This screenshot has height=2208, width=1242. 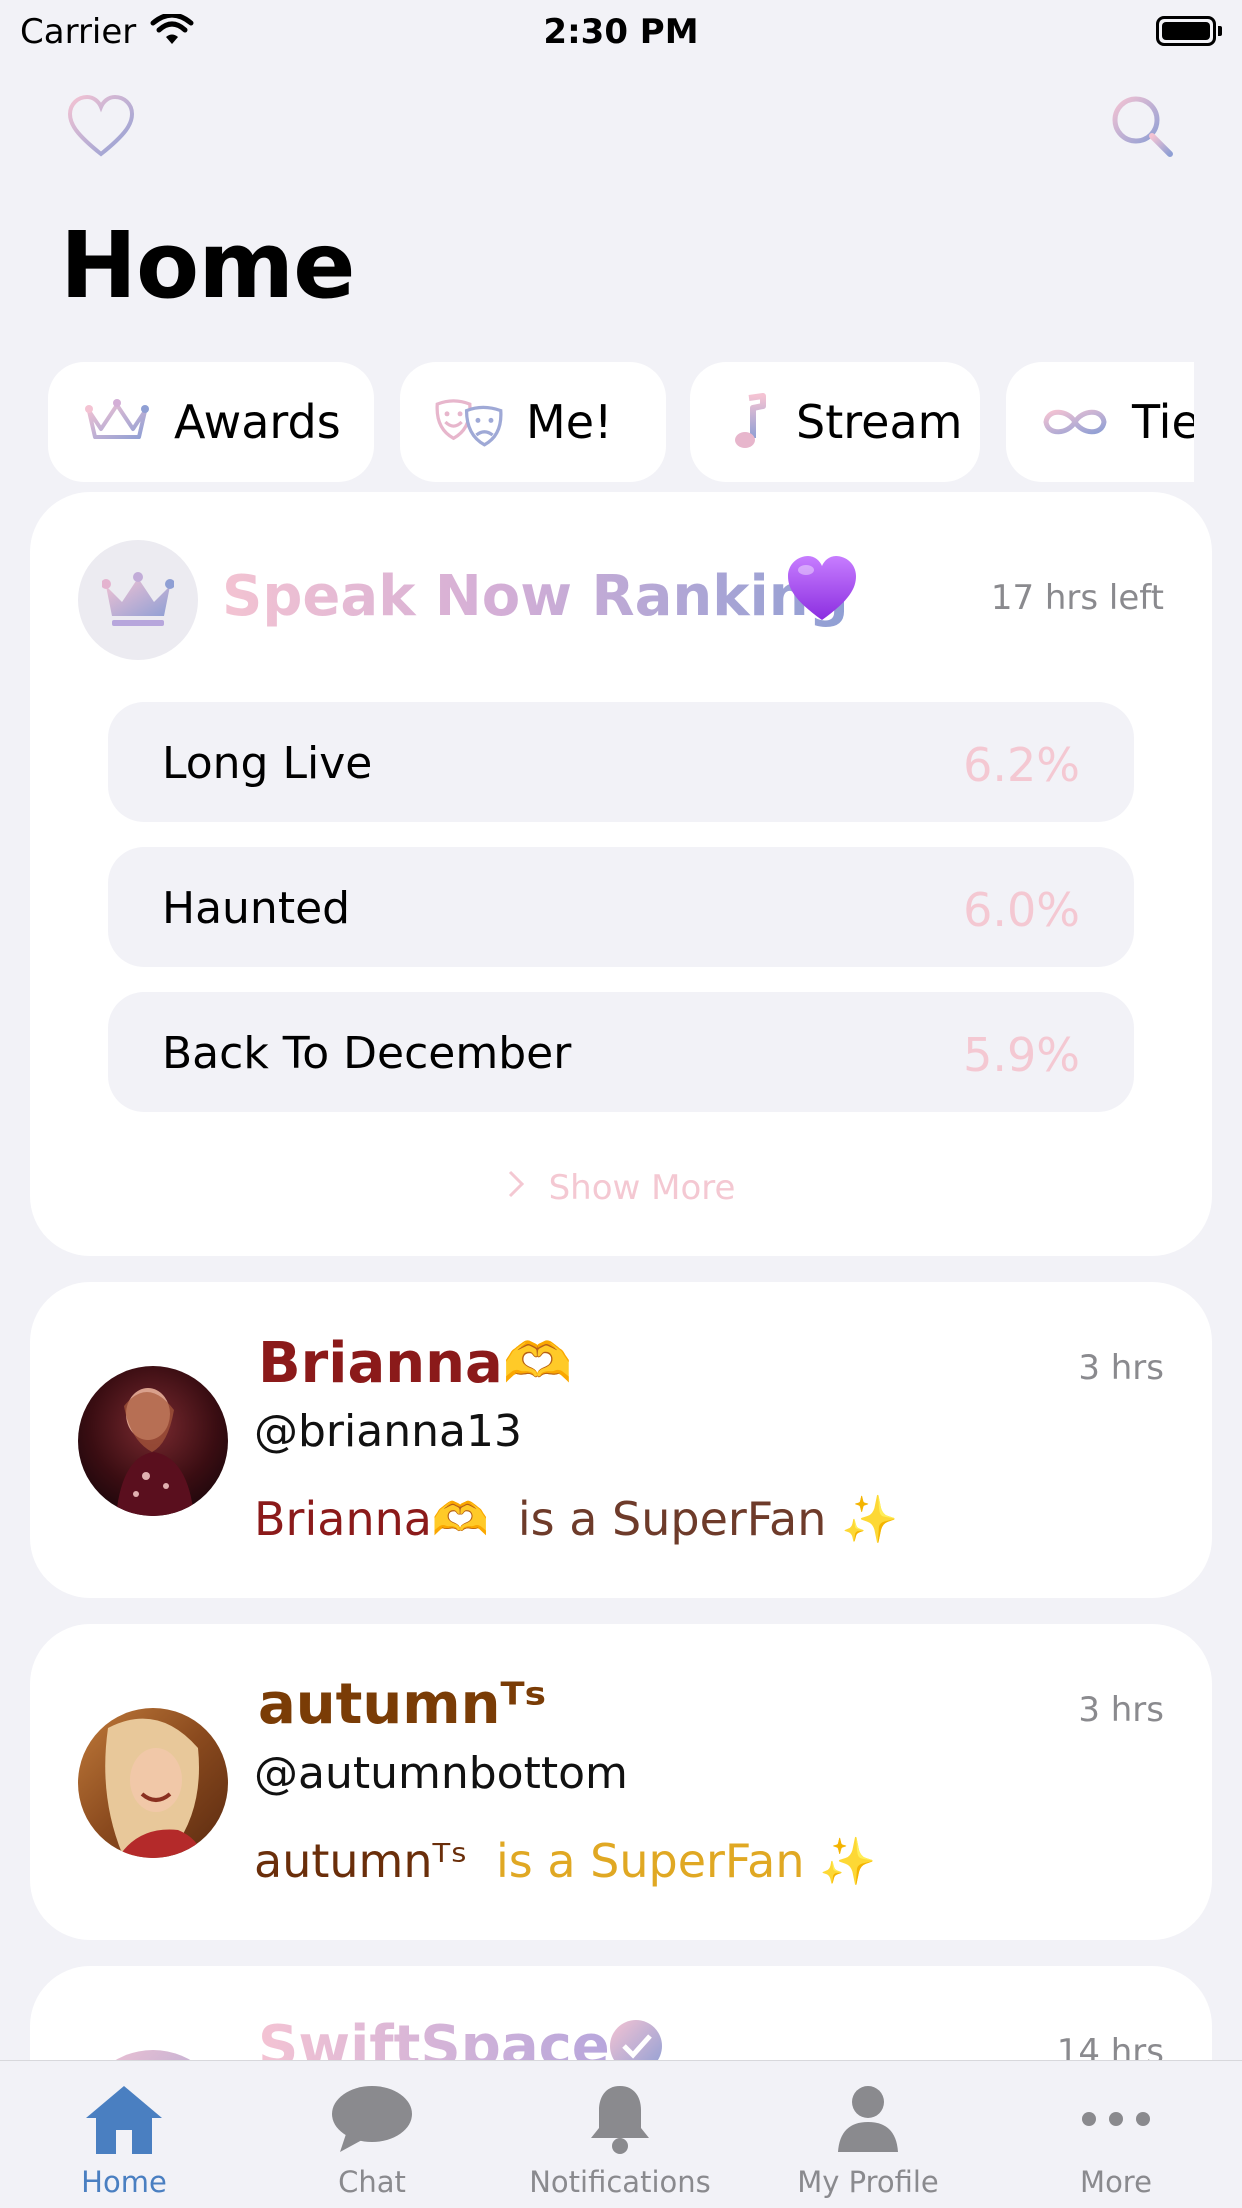 I want to click on ranking-row: Long Live 6.2%, so click(x=621, y=762).